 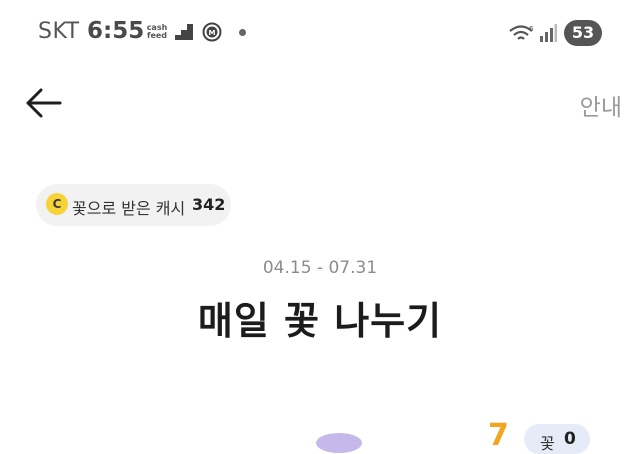 I want to click on day-count-badge: 7, so click(x=498, y=435).